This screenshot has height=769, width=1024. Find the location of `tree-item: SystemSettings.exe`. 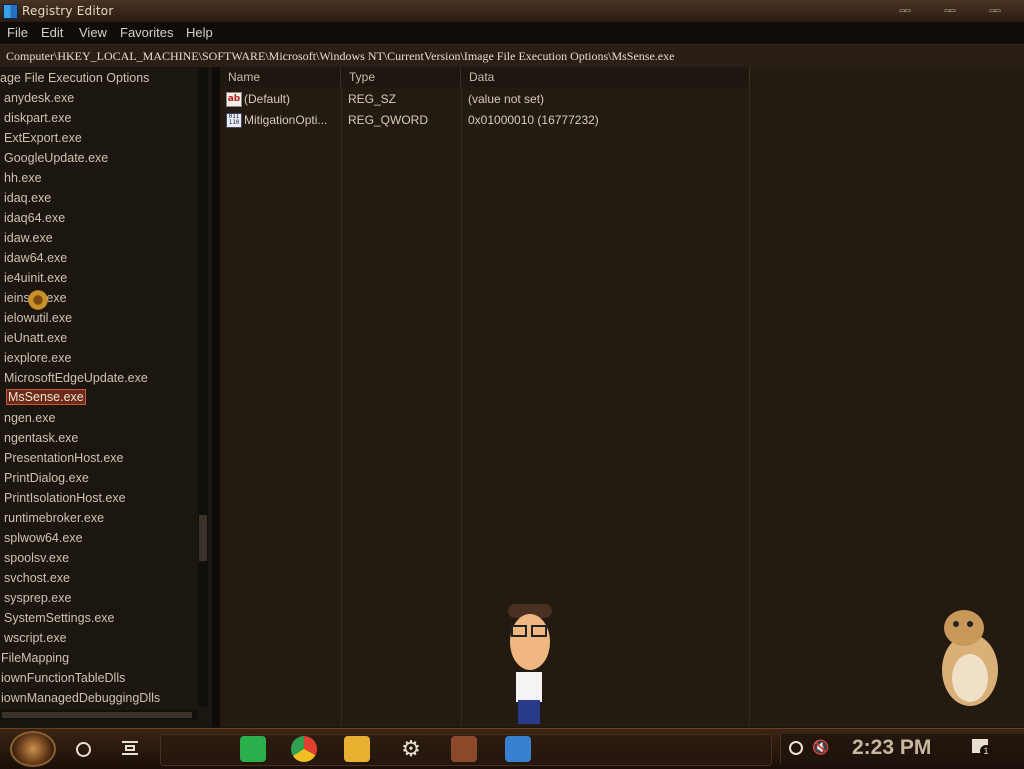

tree-item: SystemSettings.exe is located at coordinates (59, 618).